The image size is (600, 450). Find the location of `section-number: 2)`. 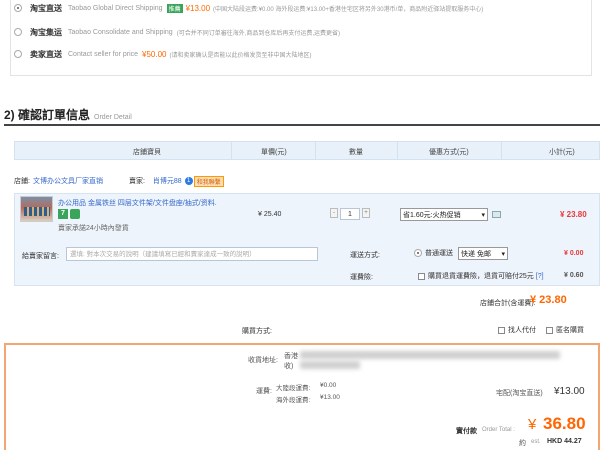

section-number: 2) is located at coordinates (9, 115).